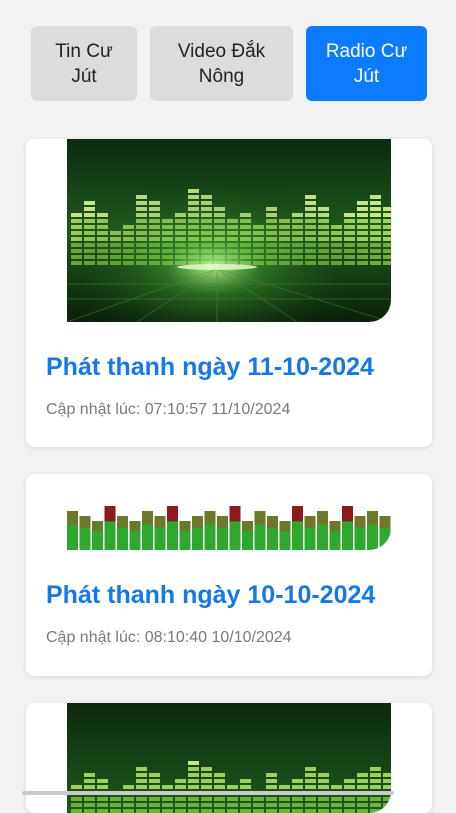 This screenshot has width=456, height=813. I want to click on red-green-equalizer-bars-image, so click(229, 518).